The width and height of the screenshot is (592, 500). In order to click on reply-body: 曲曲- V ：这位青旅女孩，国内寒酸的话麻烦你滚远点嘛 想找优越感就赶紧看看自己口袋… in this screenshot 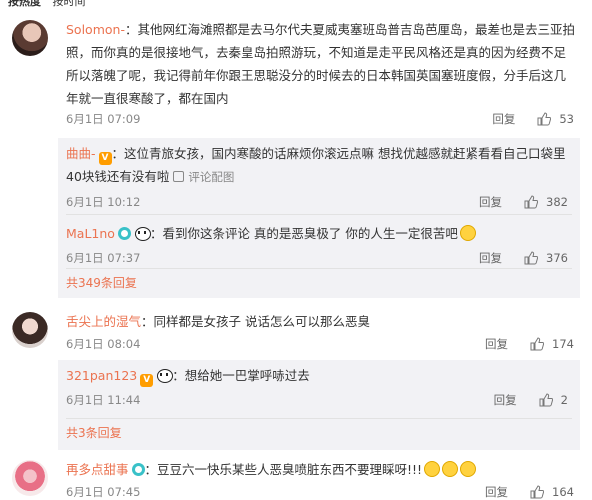, I will do `click(319, 165)`.